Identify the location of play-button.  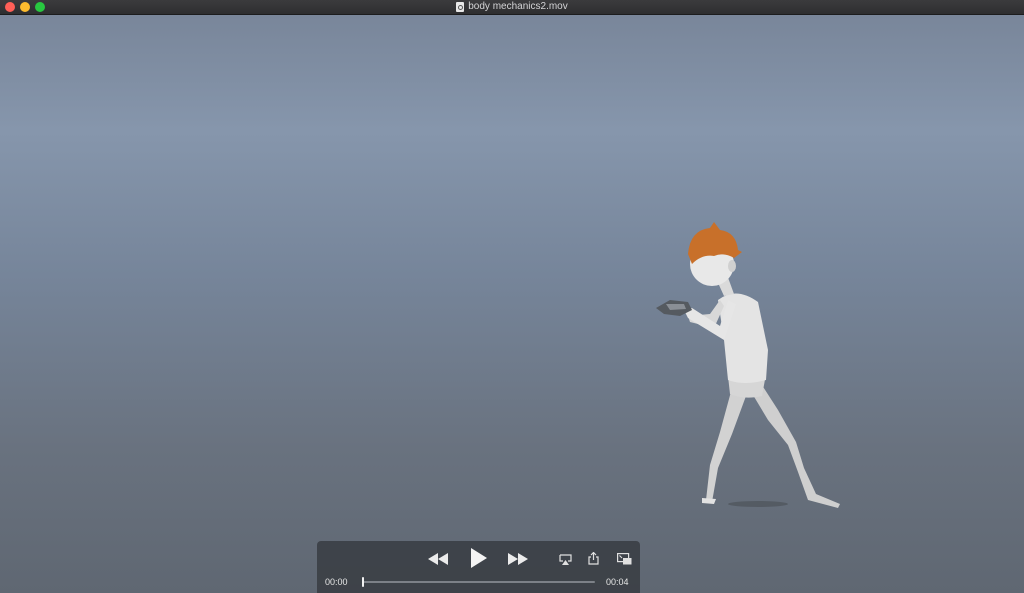
(479, 558).